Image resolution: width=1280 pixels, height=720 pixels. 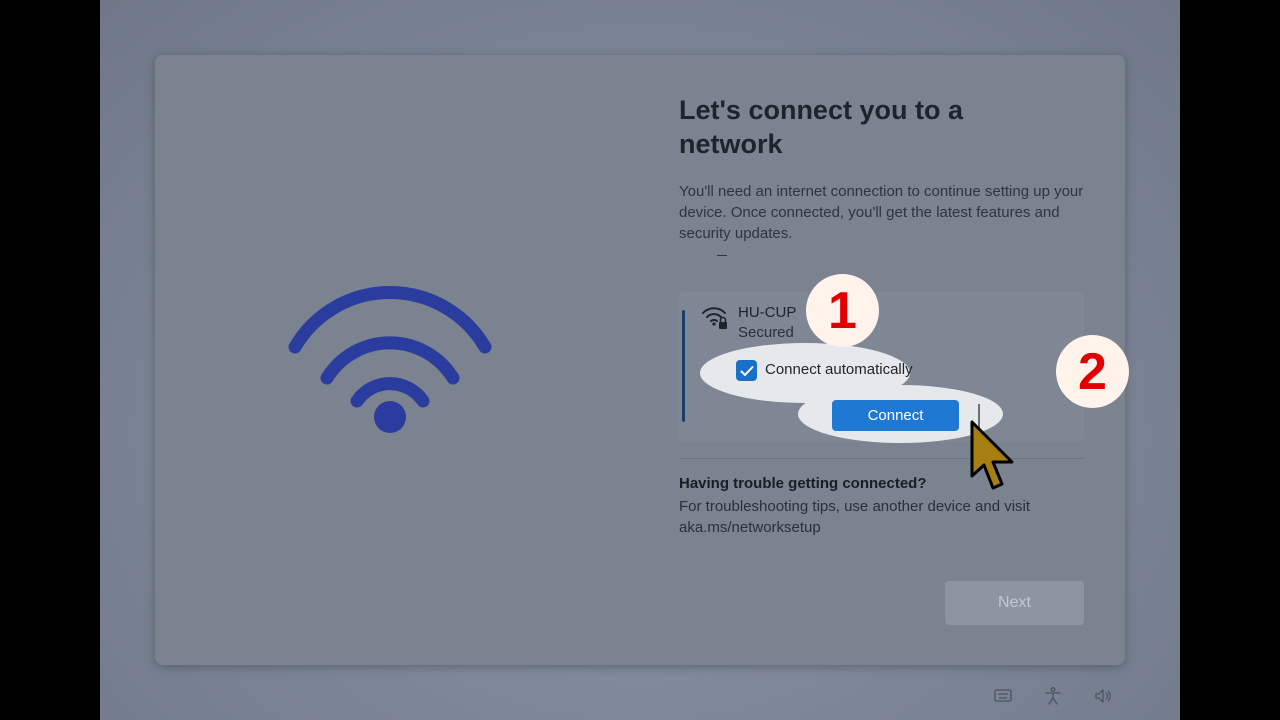 I want to click on mouse-cursor-icon, so click(x=992, y=455).